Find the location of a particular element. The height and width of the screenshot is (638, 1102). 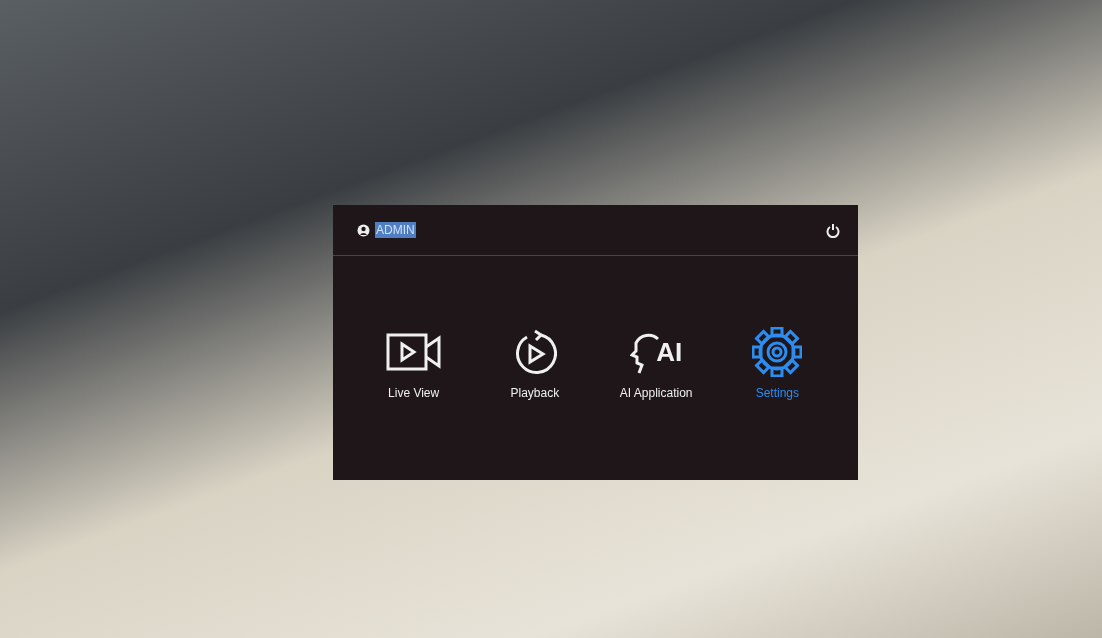

user-name: ADMIN is located at coordinates (395, 230).